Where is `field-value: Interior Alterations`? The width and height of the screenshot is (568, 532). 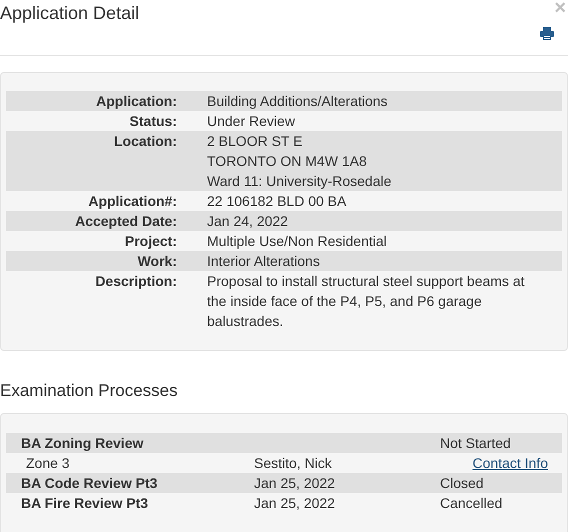
field-value: Interior Alterations is located at coordinates (263, 261).